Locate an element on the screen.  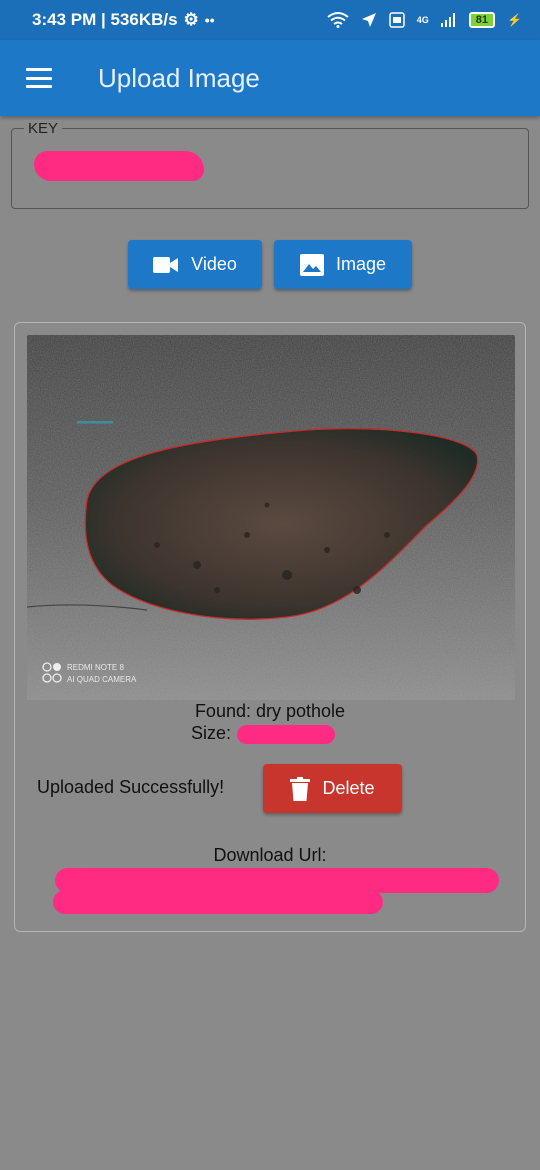
more-dots-icon: •• is located at coordinates (209, 20).